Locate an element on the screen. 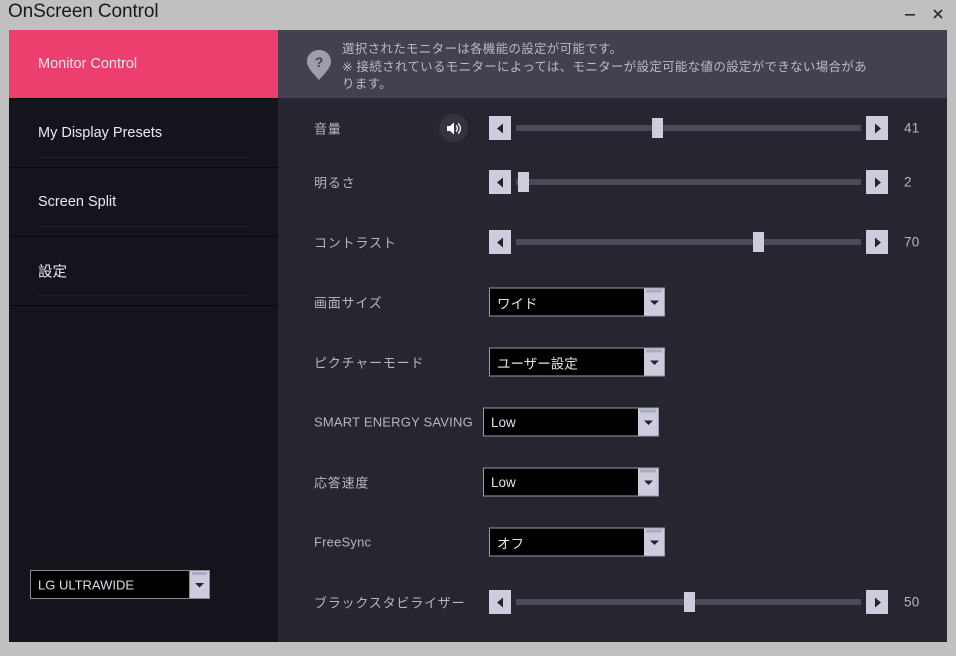 This screenshot has height=656, width=956. control-row-brightness: 明るさ 2 is located at coordinates (612, 182).